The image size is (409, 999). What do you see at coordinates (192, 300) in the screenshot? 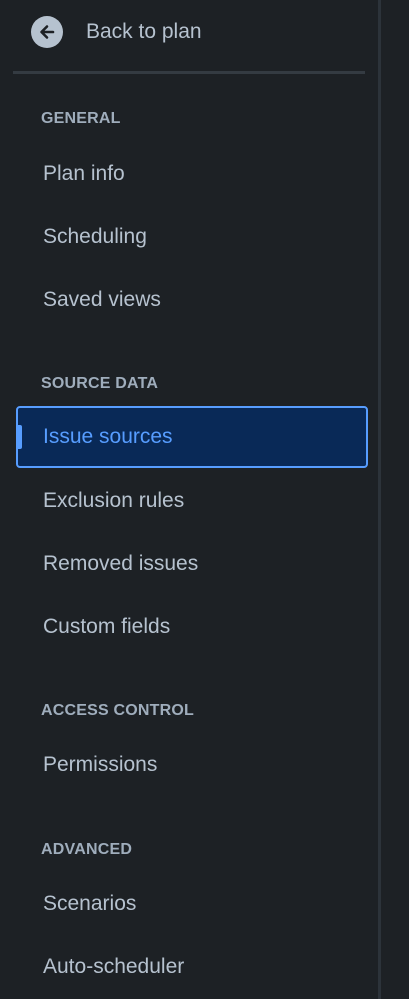
I see `nav-item-saved-views: Saved views` at bounding box center [192, 300].